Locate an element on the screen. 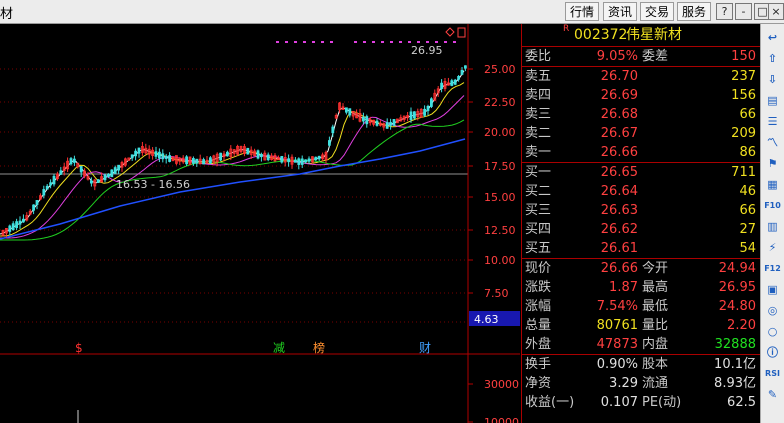 The image size is (784, 423). event-tag: 财 is located at coordinates (425, 348).